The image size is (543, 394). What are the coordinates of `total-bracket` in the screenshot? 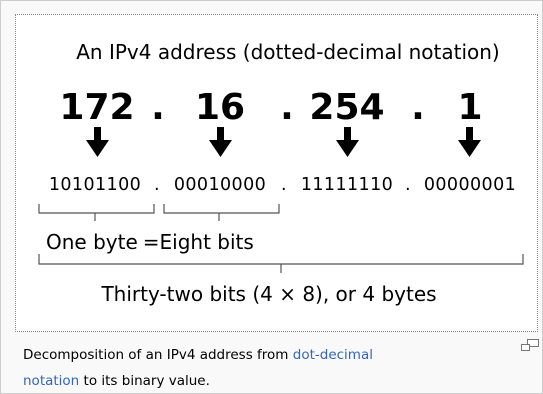 It's located at (281, 263).